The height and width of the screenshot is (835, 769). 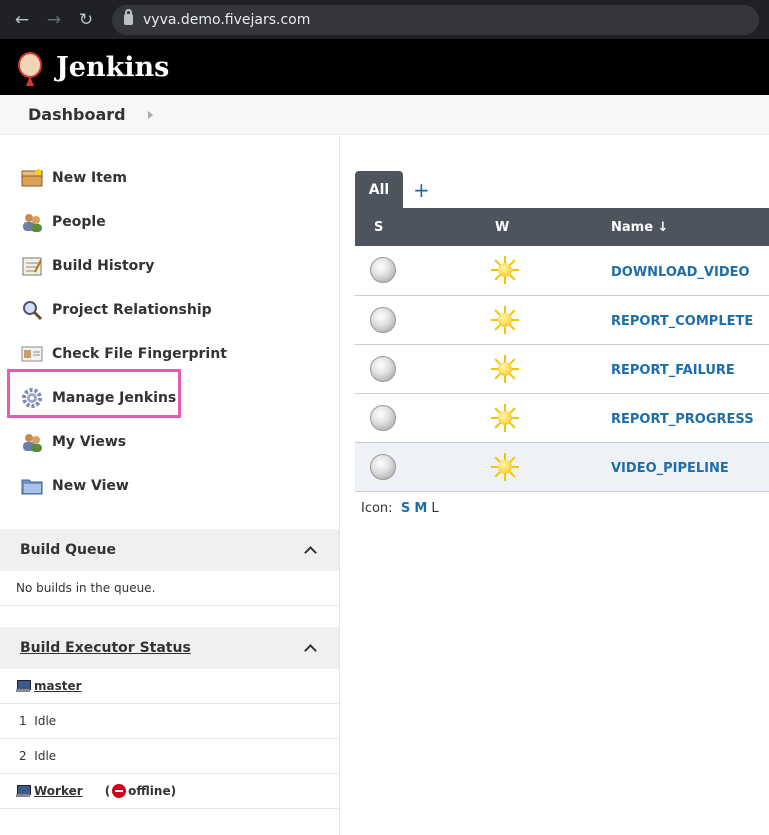 I want to click on table-row: REPORT_PROGRESS, so click(x=562, y=417).